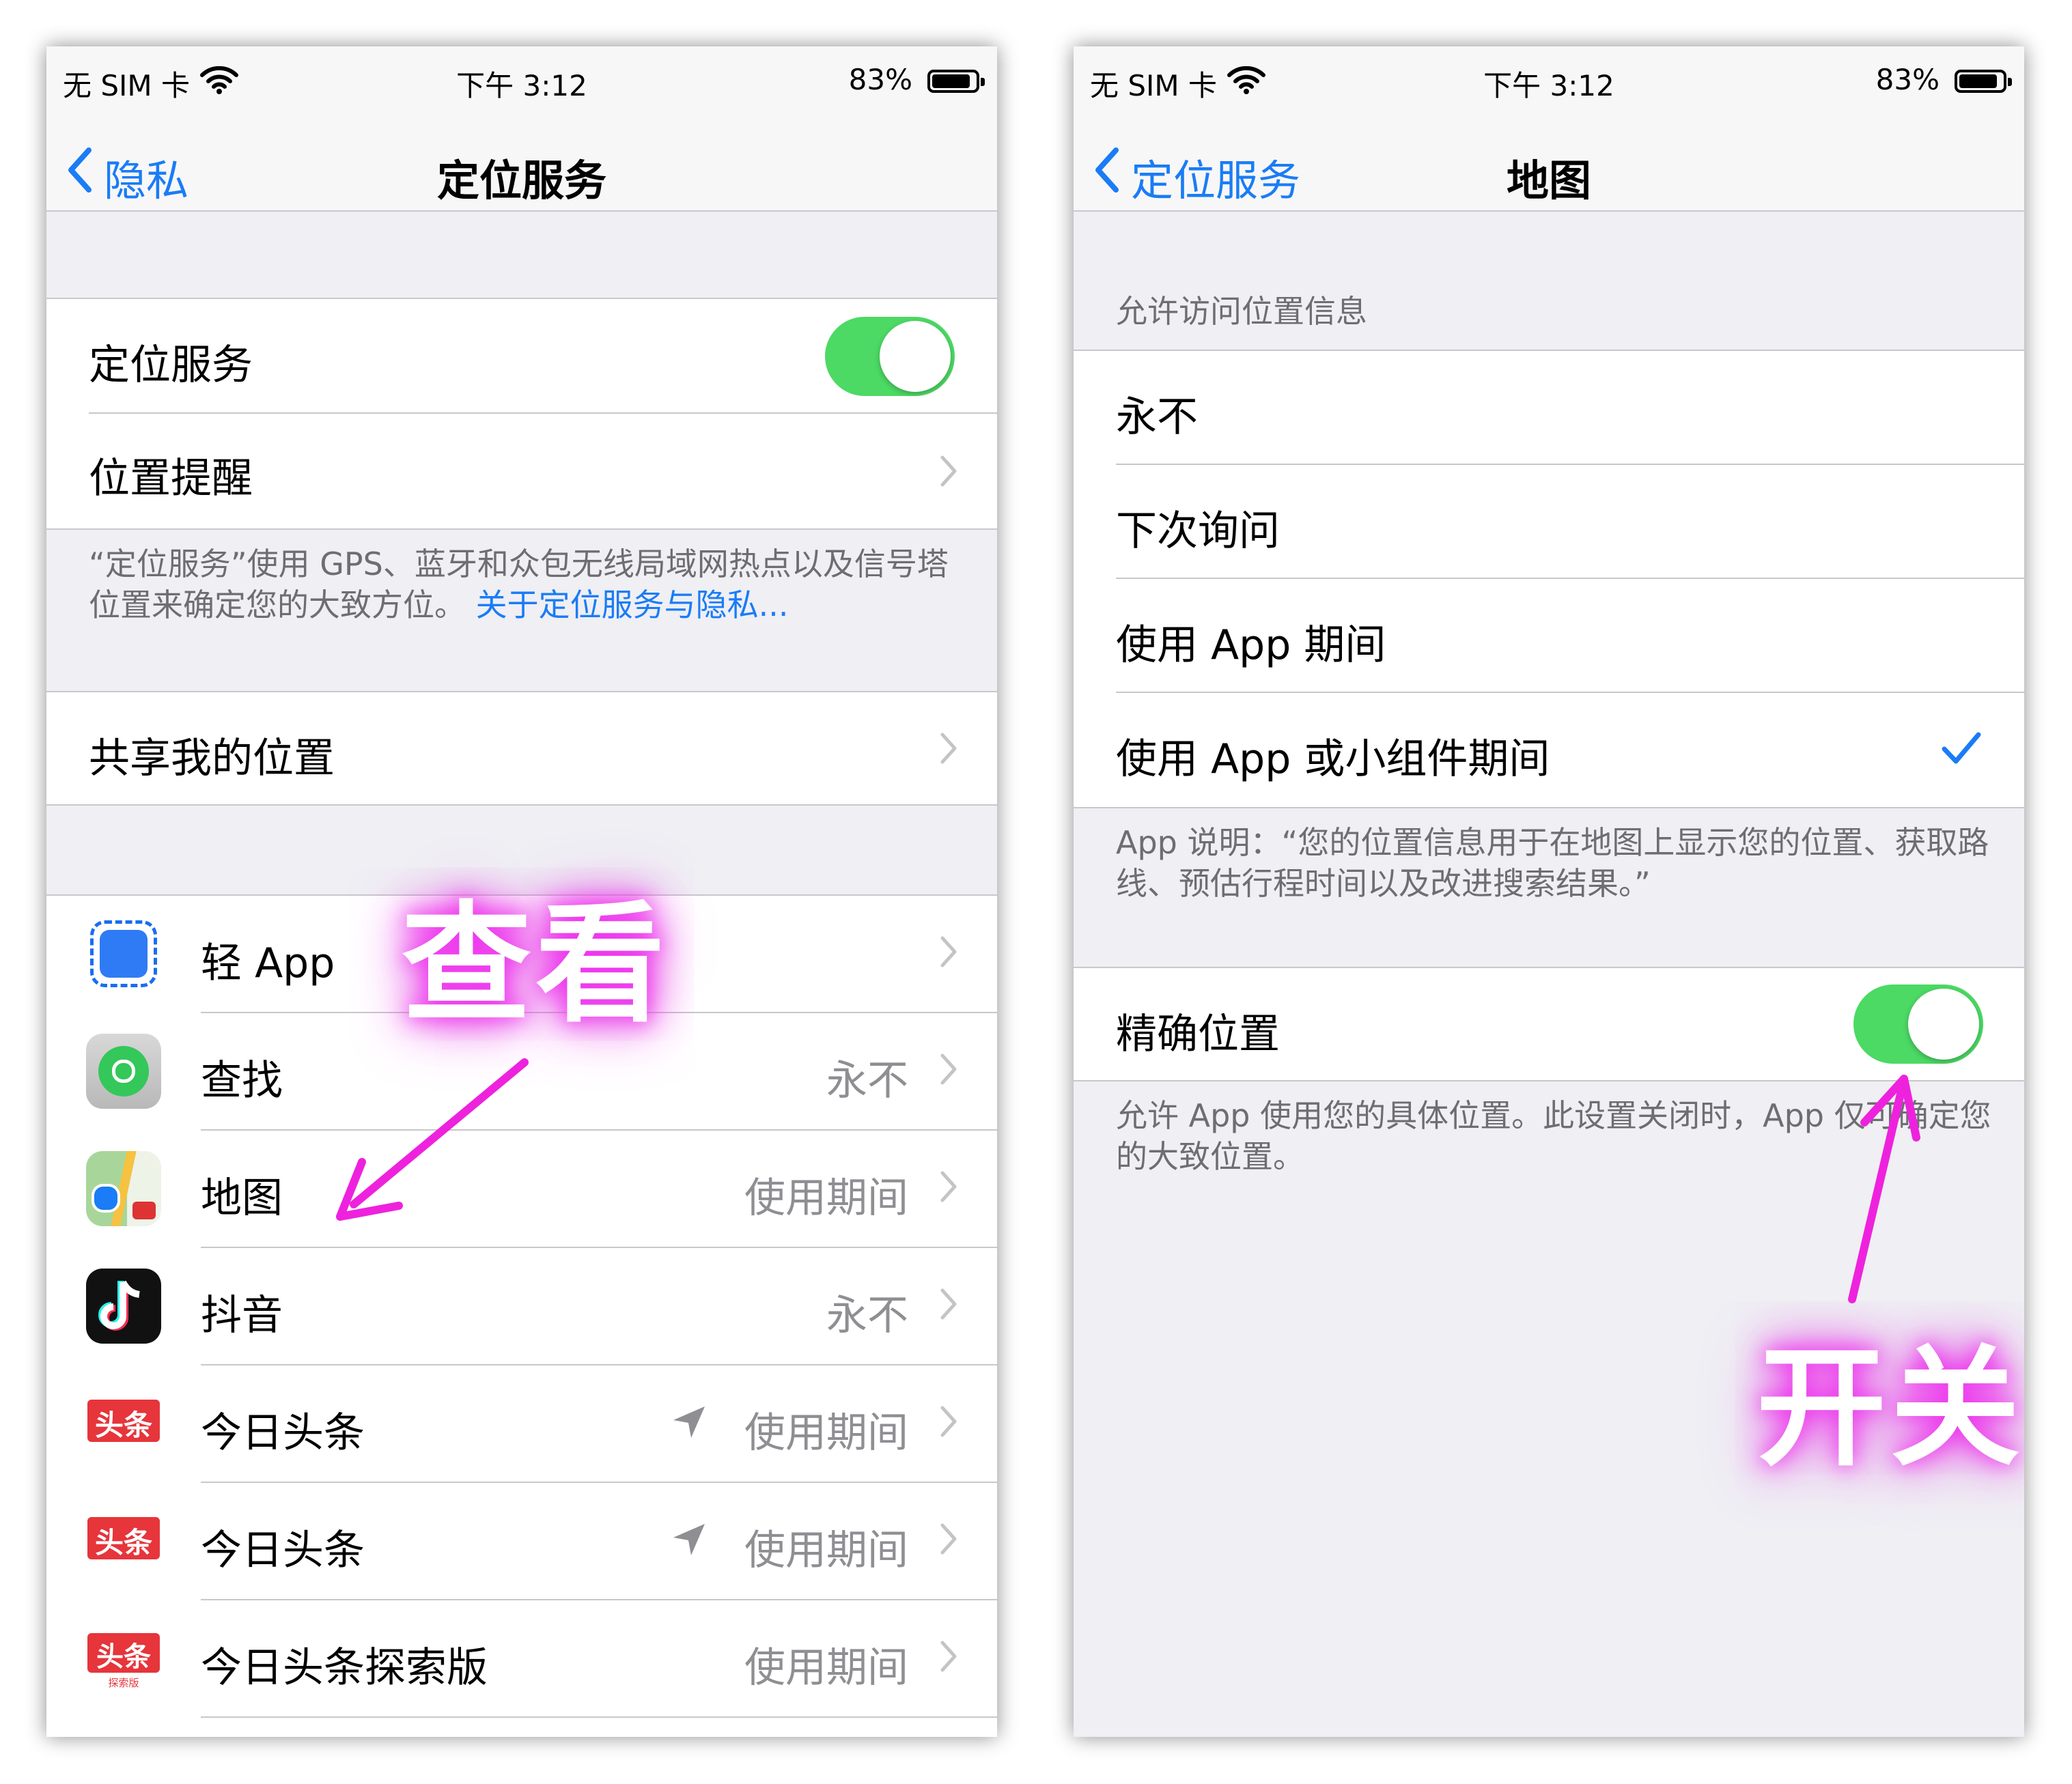  What do you see at coordinates (344, 1668) in the screenshot?
I see `app-name: 今日头条探索版` at bounding box center [344, 1668].